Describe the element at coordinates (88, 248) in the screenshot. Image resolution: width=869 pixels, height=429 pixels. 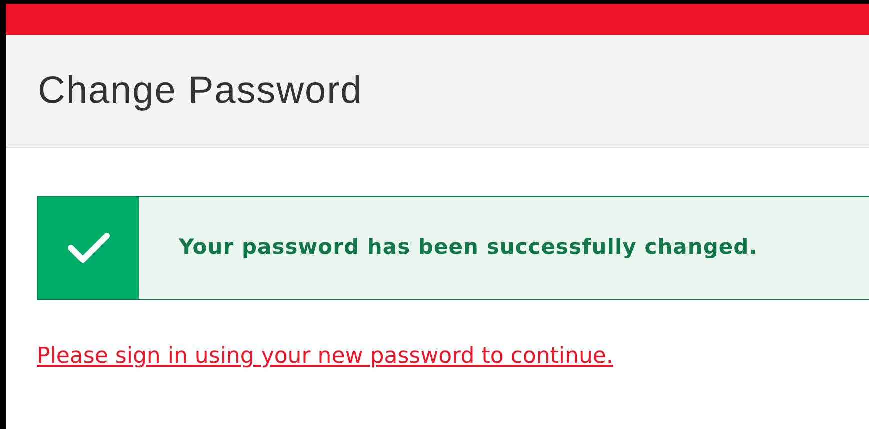
I see `checkmark-icon` at that location.